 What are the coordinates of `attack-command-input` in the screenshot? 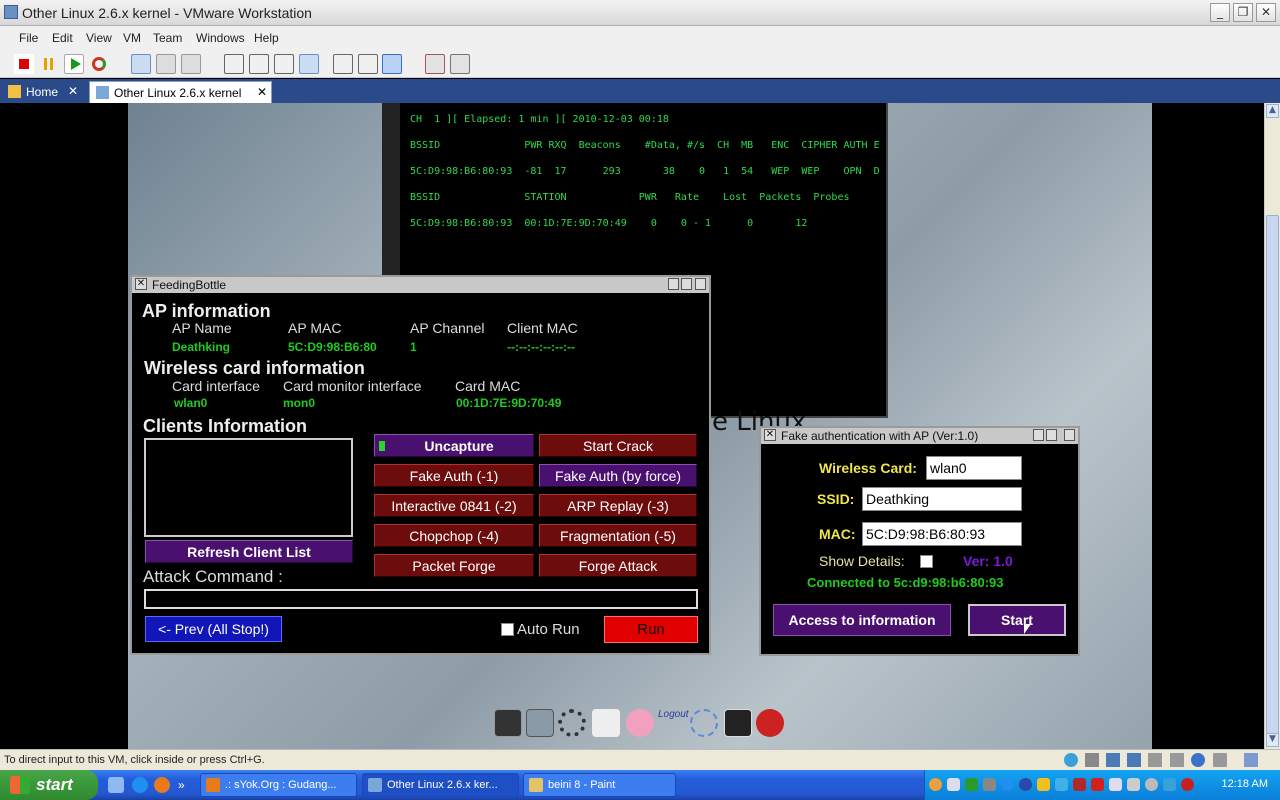 It's located at (421, 599).